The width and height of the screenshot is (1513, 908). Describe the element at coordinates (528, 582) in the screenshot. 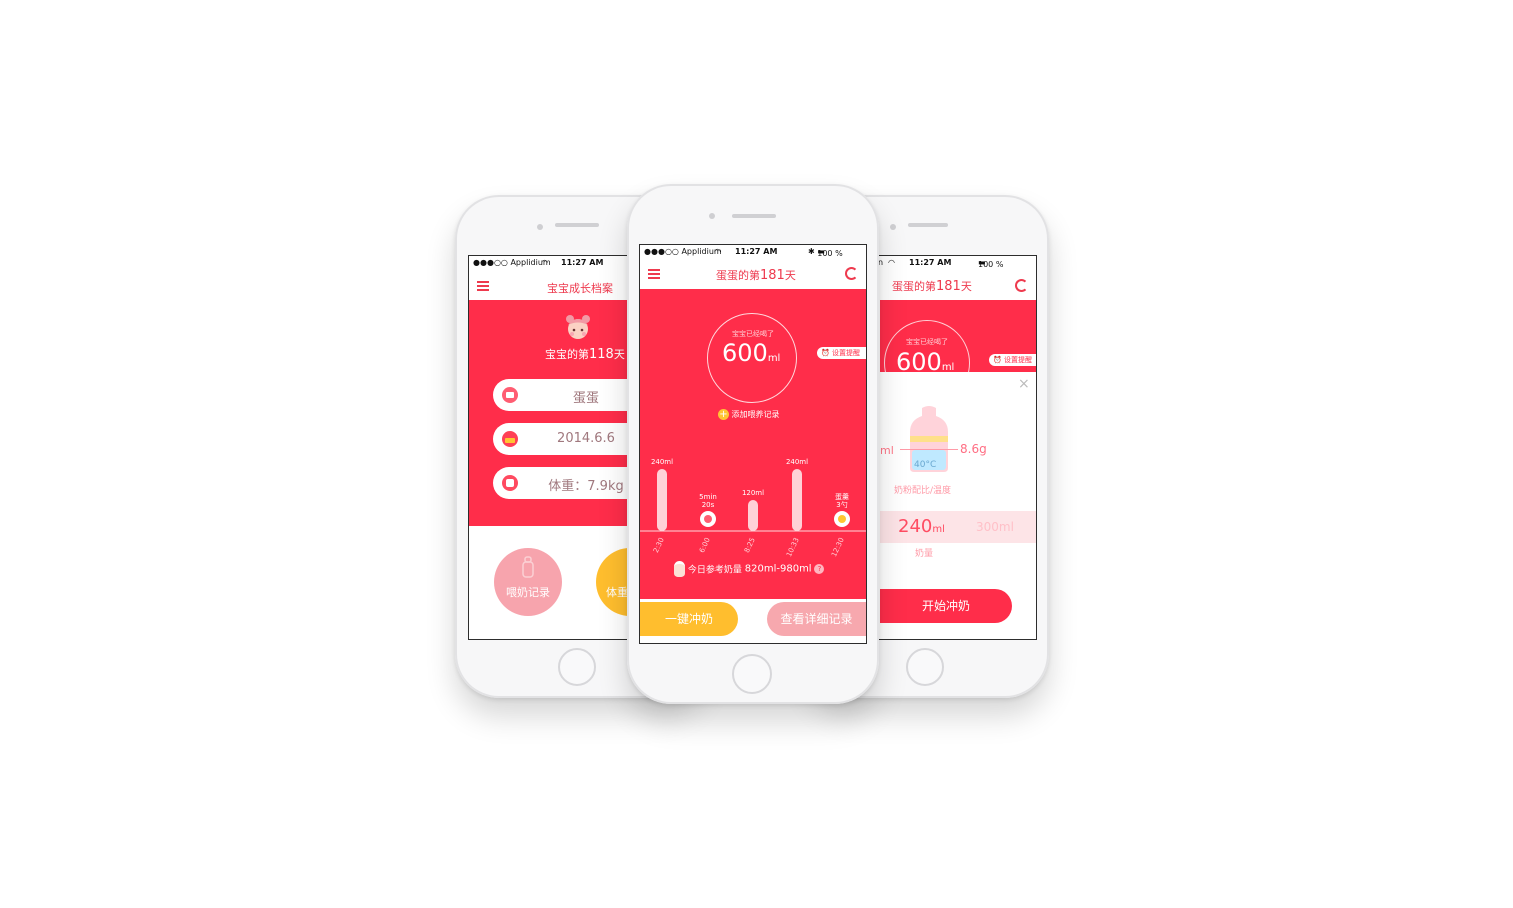

I see `feeding-record-button: 喂奶记录` at that location.